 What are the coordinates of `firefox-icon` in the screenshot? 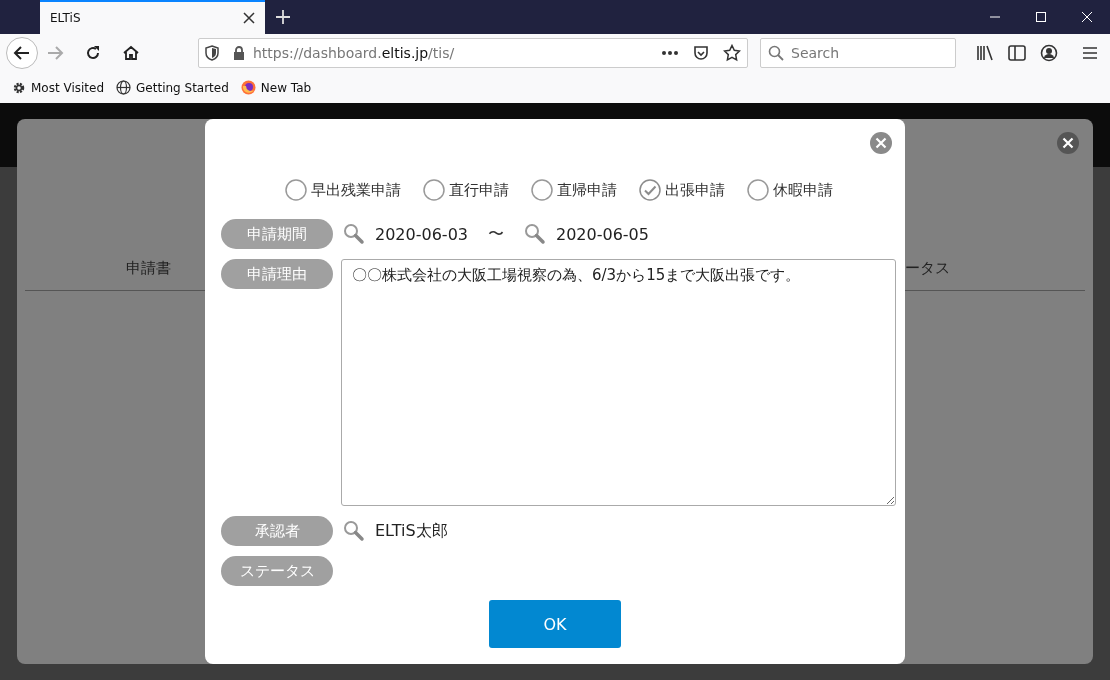 It's located at (248, 87).